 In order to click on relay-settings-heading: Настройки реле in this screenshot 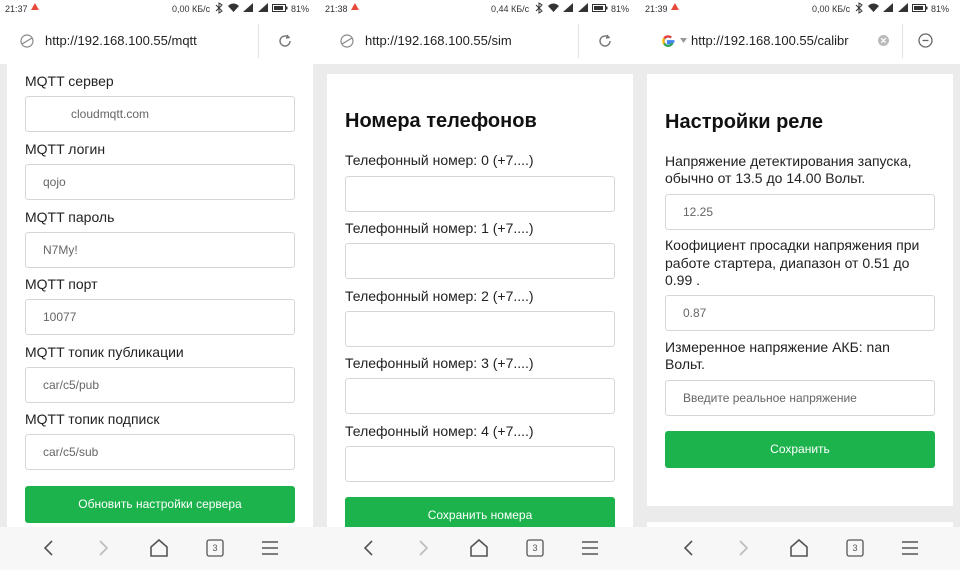, I will do `click(744, 122)`.